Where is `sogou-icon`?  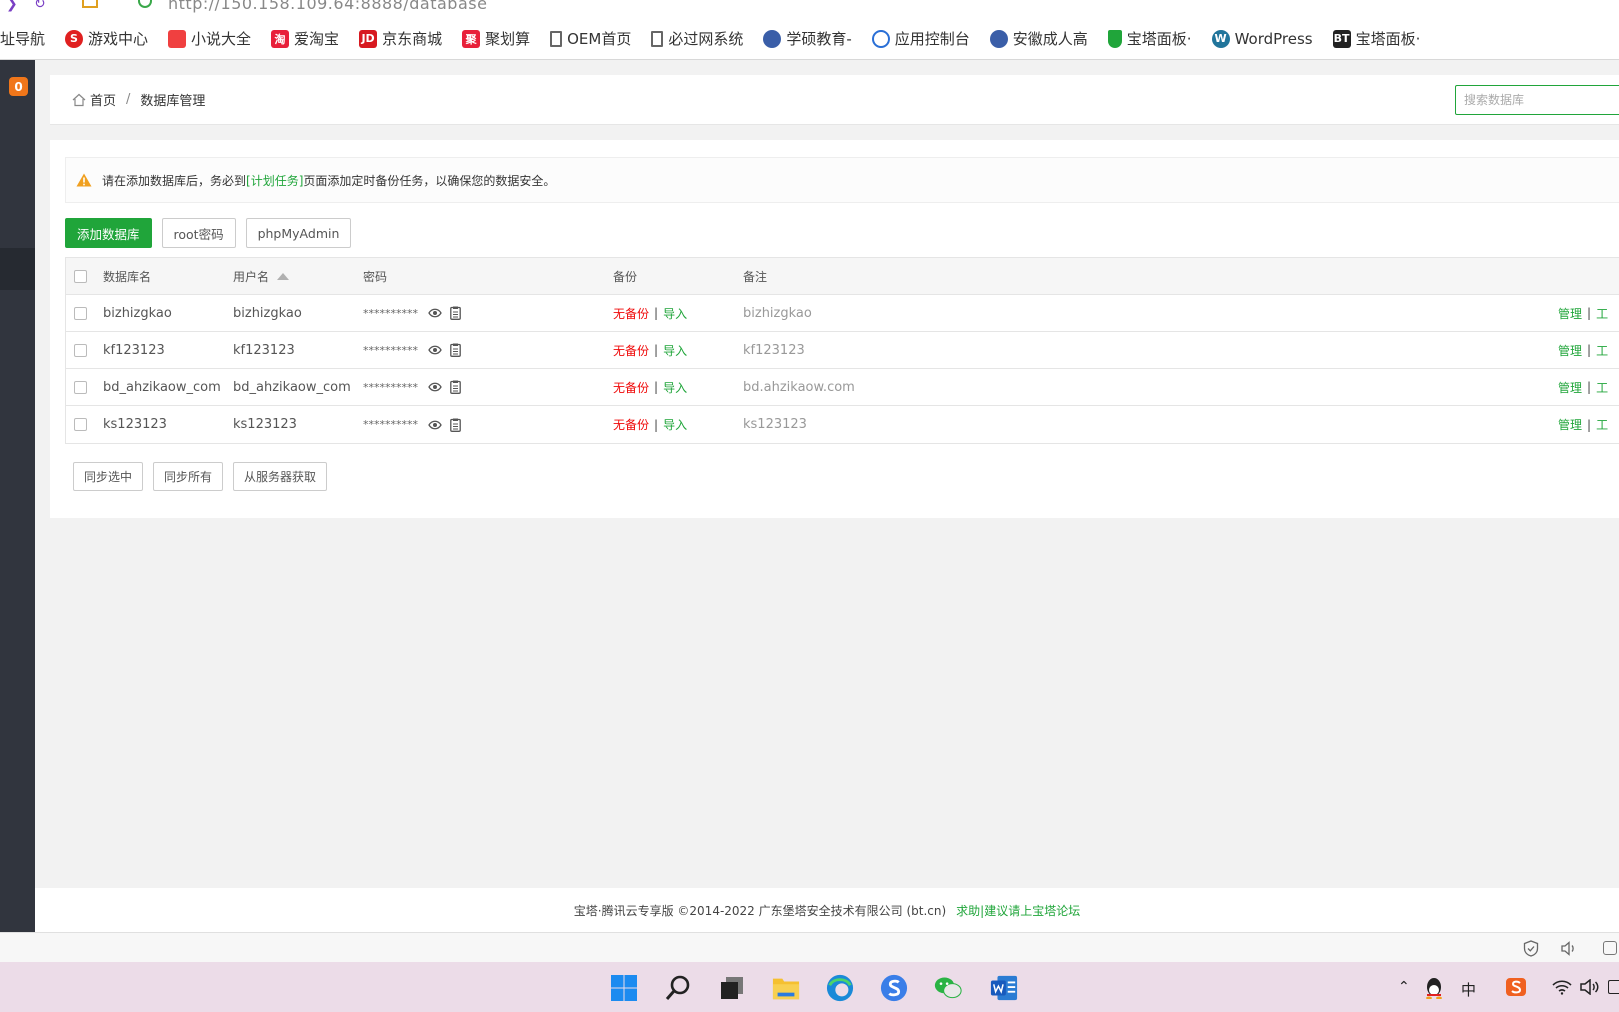
sogou-icon is located at coordinates (894, 988).